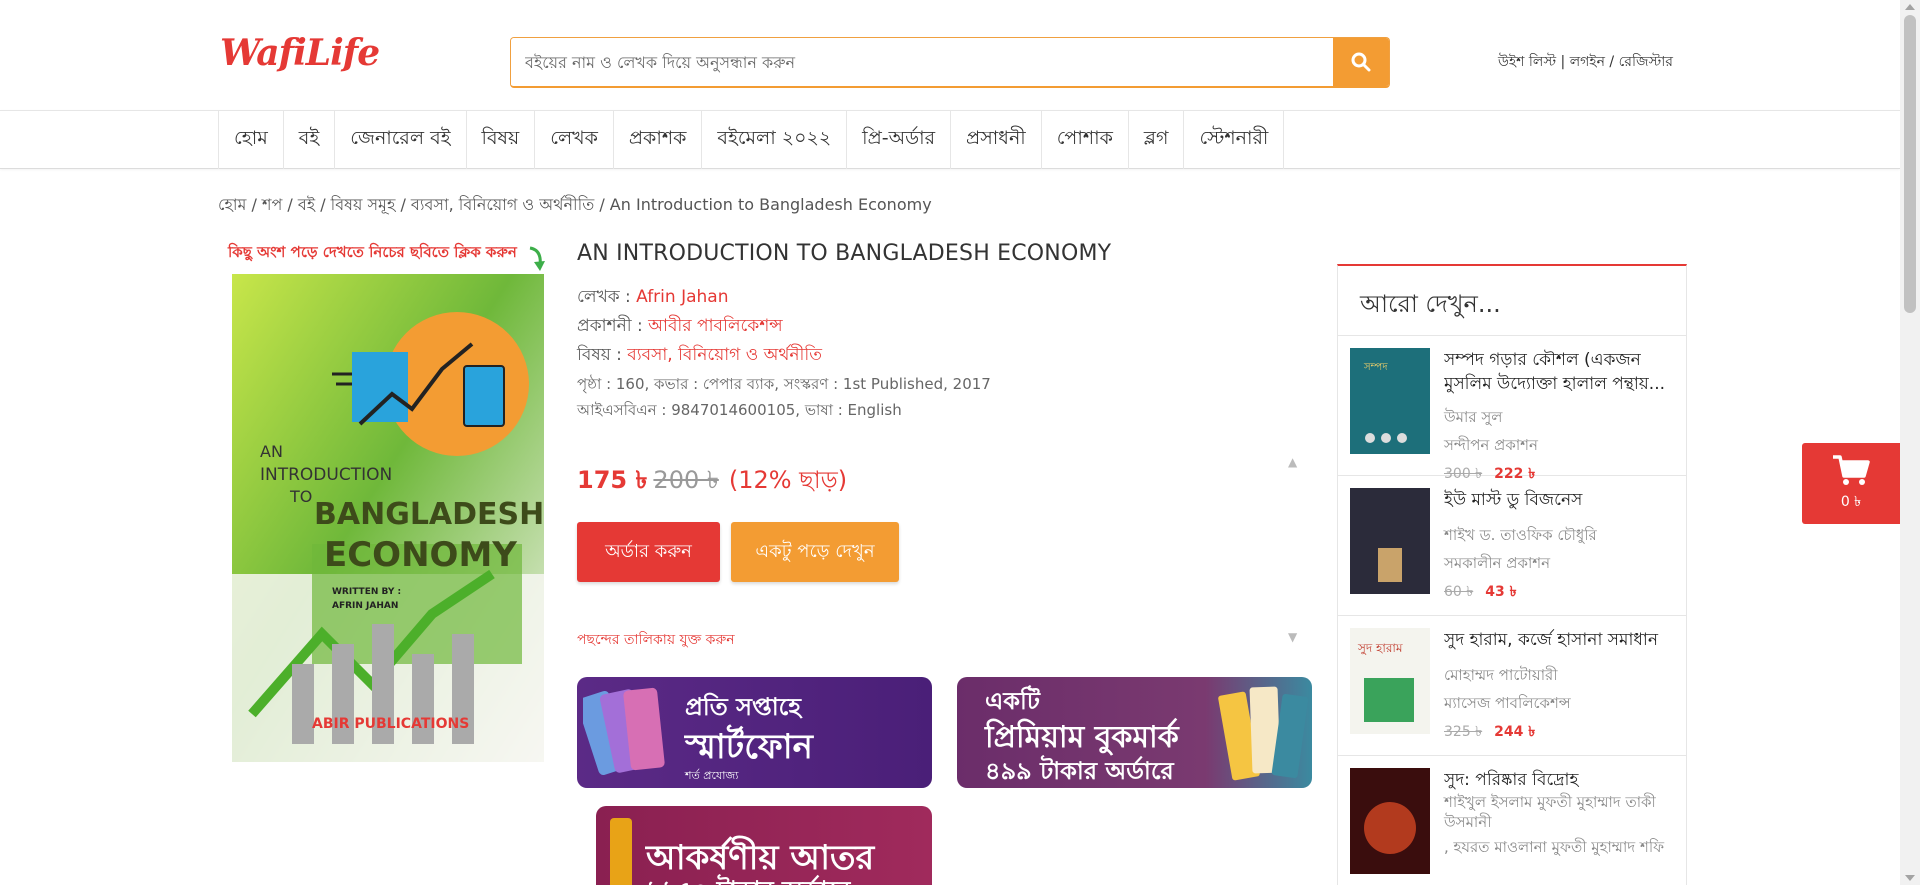 This screenshot has width=1920, height=885. What do you see at coordinates (682, 297) in the screenshot?
I see `author-link: Afrin Jahan` at bounding box center [682, 297].